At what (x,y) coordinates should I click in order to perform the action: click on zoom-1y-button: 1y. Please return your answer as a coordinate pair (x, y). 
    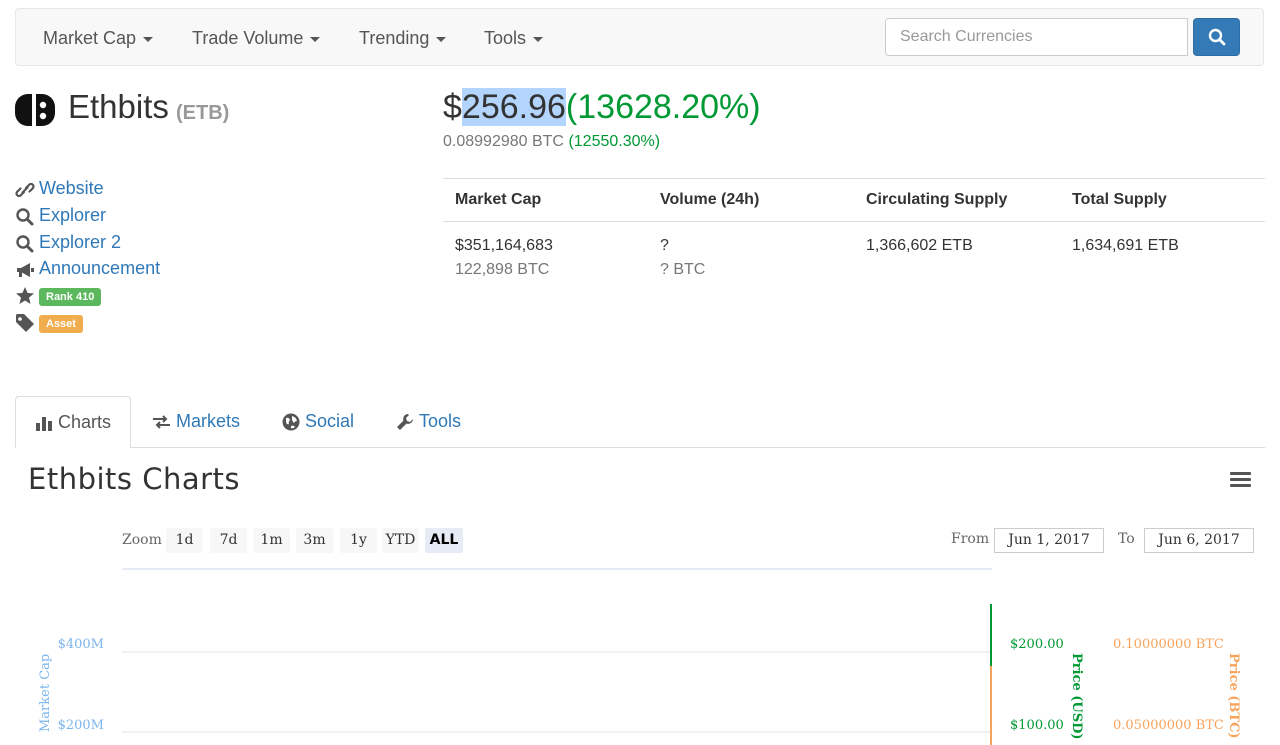
    Looking at the image, I should click on (358, 540).